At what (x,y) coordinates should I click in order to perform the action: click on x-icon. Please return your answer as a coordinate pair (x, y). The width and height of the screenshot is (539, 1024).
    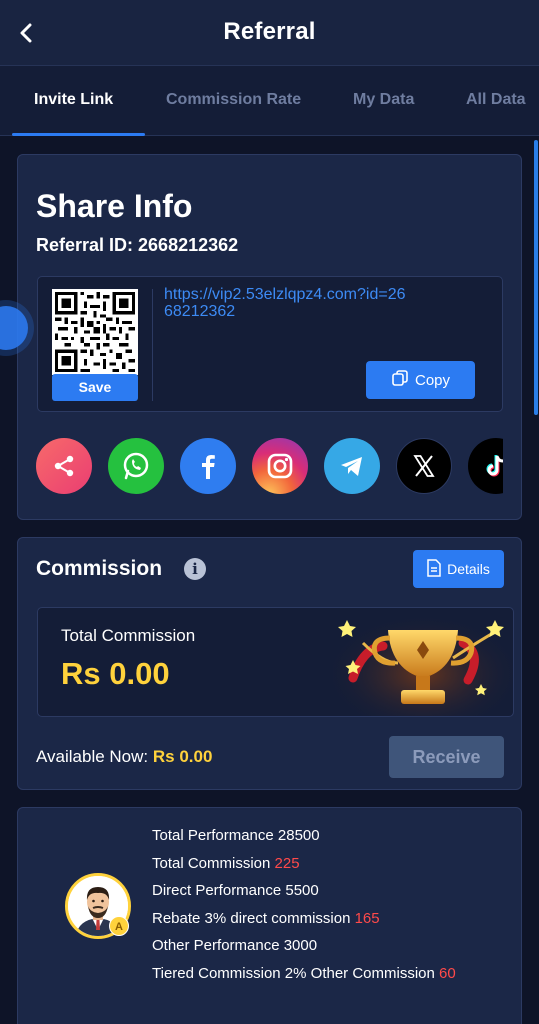
    Looking at the image, I should click on (424, 466).